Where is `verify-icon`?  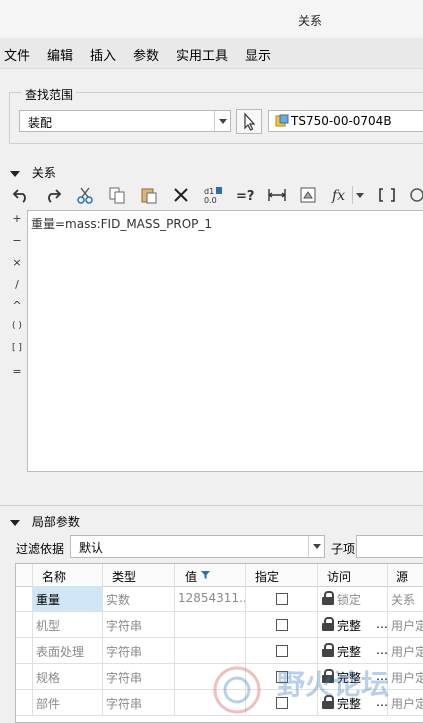
verify-icon is located at coordinates (414, 195).